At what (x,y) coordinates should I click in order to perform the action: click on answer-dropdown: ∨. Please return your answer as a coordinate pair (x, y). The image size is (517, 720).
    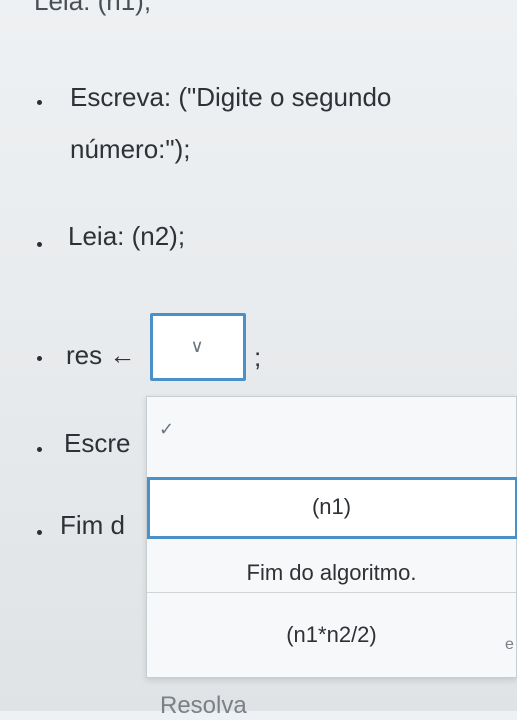
    Looking at the image, I should click on (198, 347).